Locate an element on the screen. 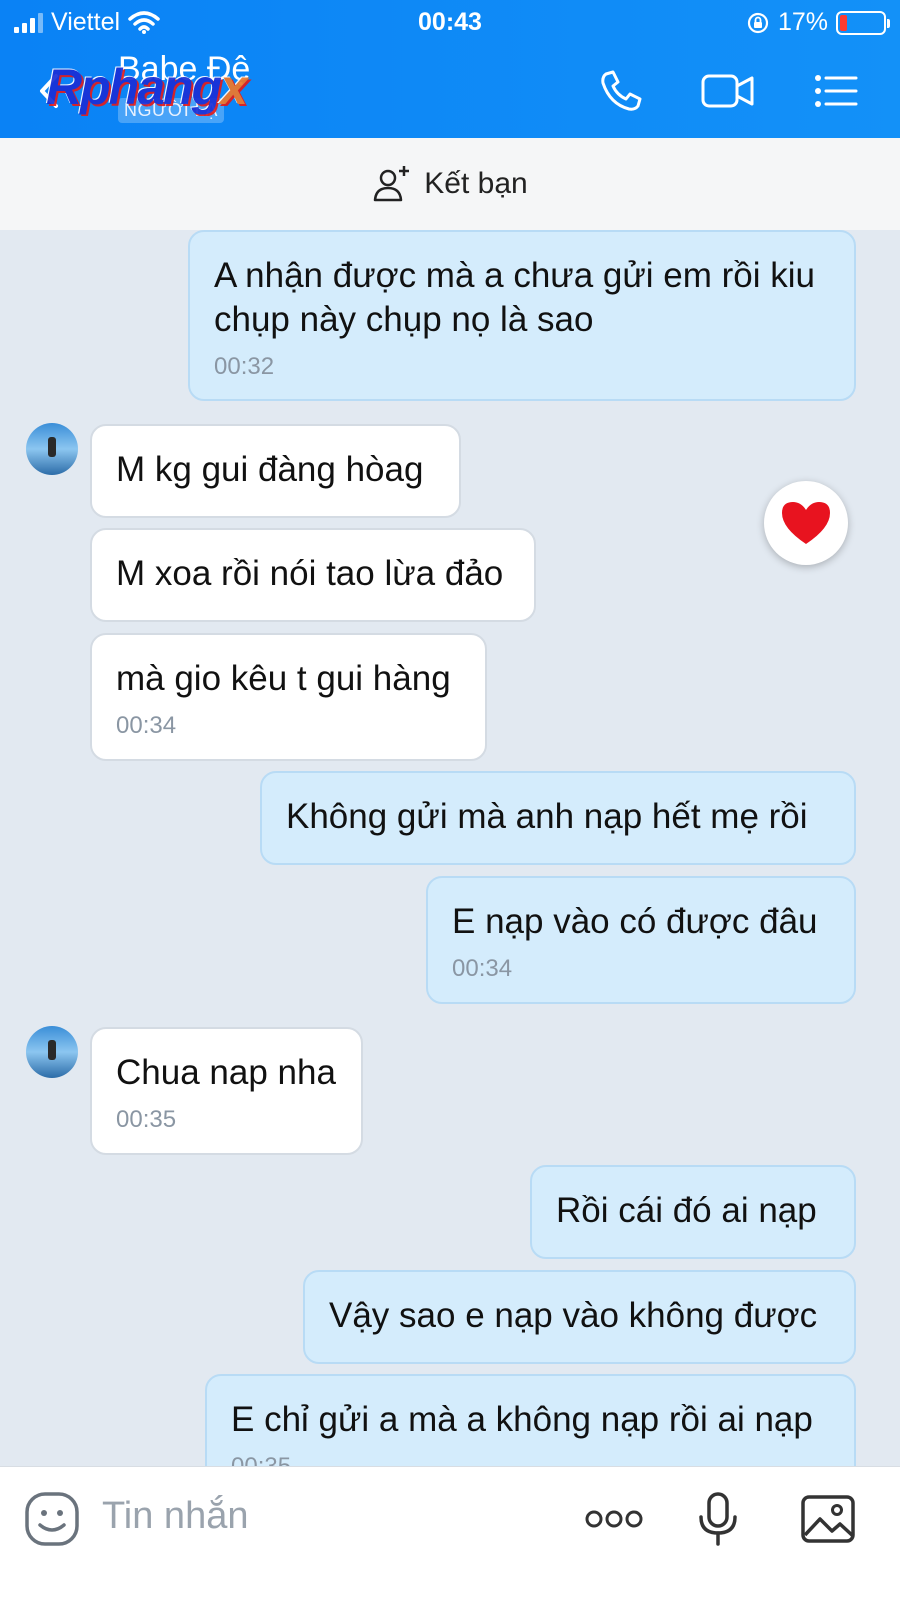  message-text: E nạp vào có được đâu is located at coordinates (635, 921).